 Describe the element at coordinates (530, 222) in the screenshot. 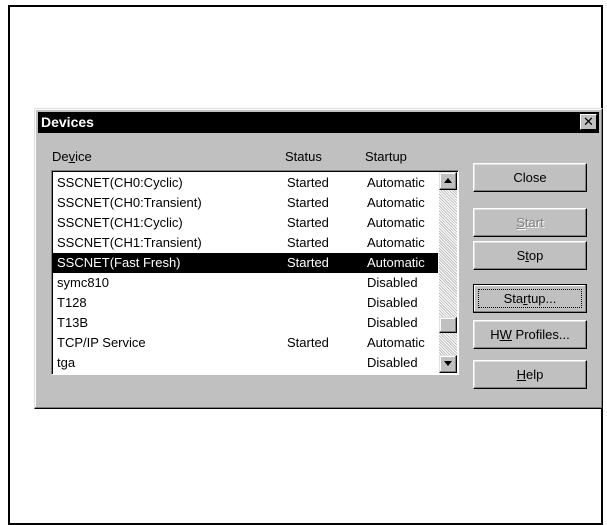

I see `start-button: Start` at that location.